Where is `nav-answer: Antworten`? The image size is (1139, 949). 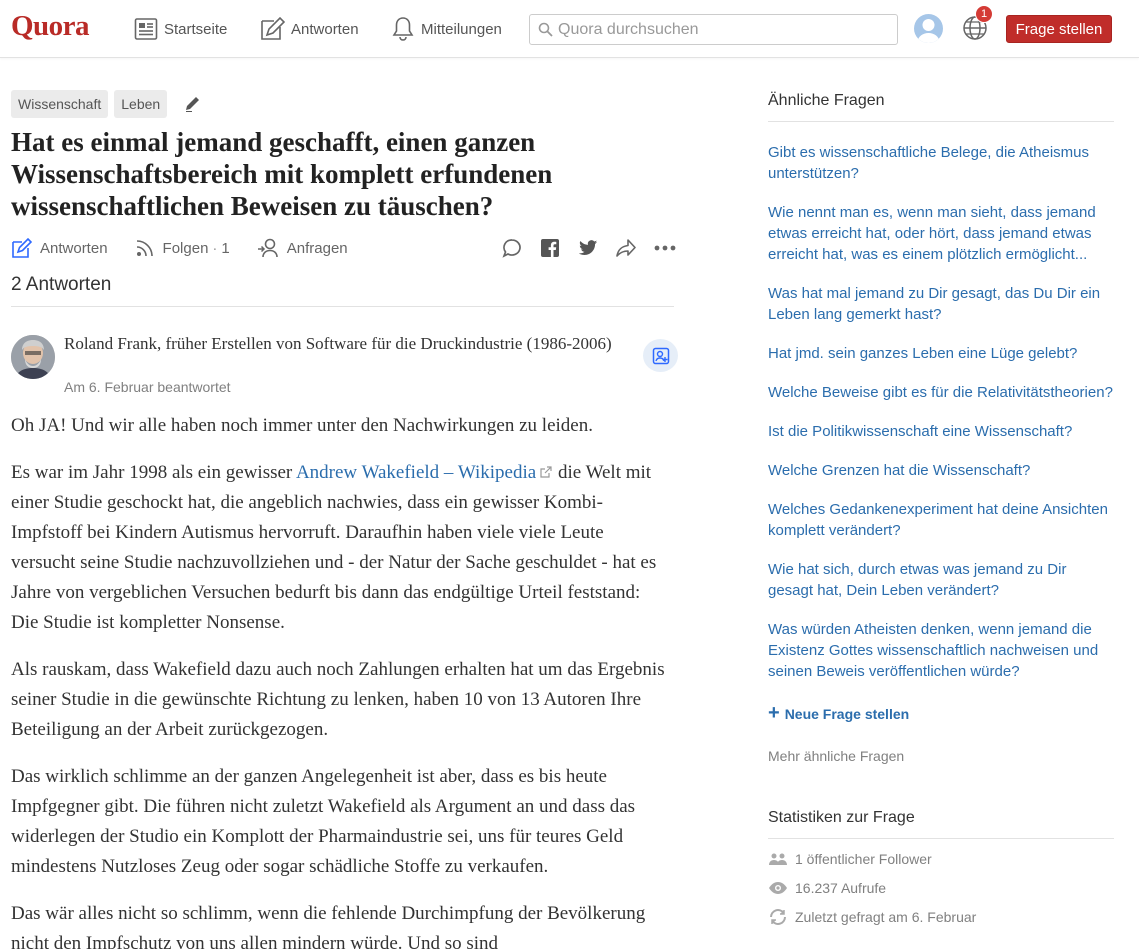
nav-answer: Antworten is located at coordinates (309, 29).